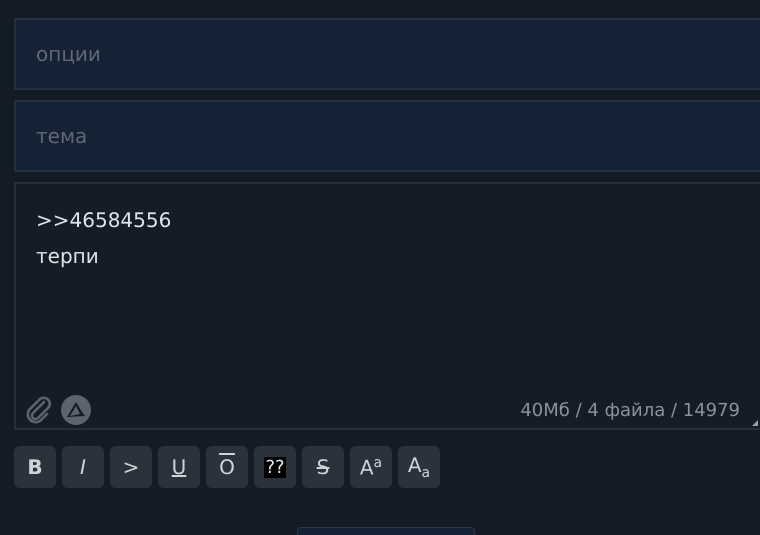 The height and width of the screenshot is (535, 760). Describe the element at coordinates (275, 467) in the screenshot. I see `format-button: ??` at that location.